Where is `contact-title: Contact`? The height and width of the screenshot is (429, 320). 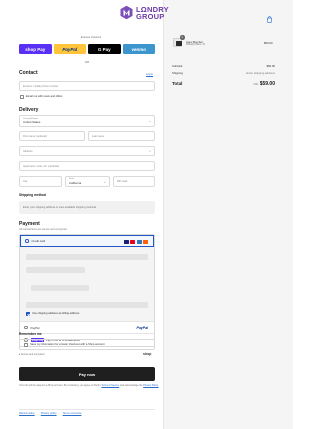 contact-title: Contact is located at coordinates (28, 73).